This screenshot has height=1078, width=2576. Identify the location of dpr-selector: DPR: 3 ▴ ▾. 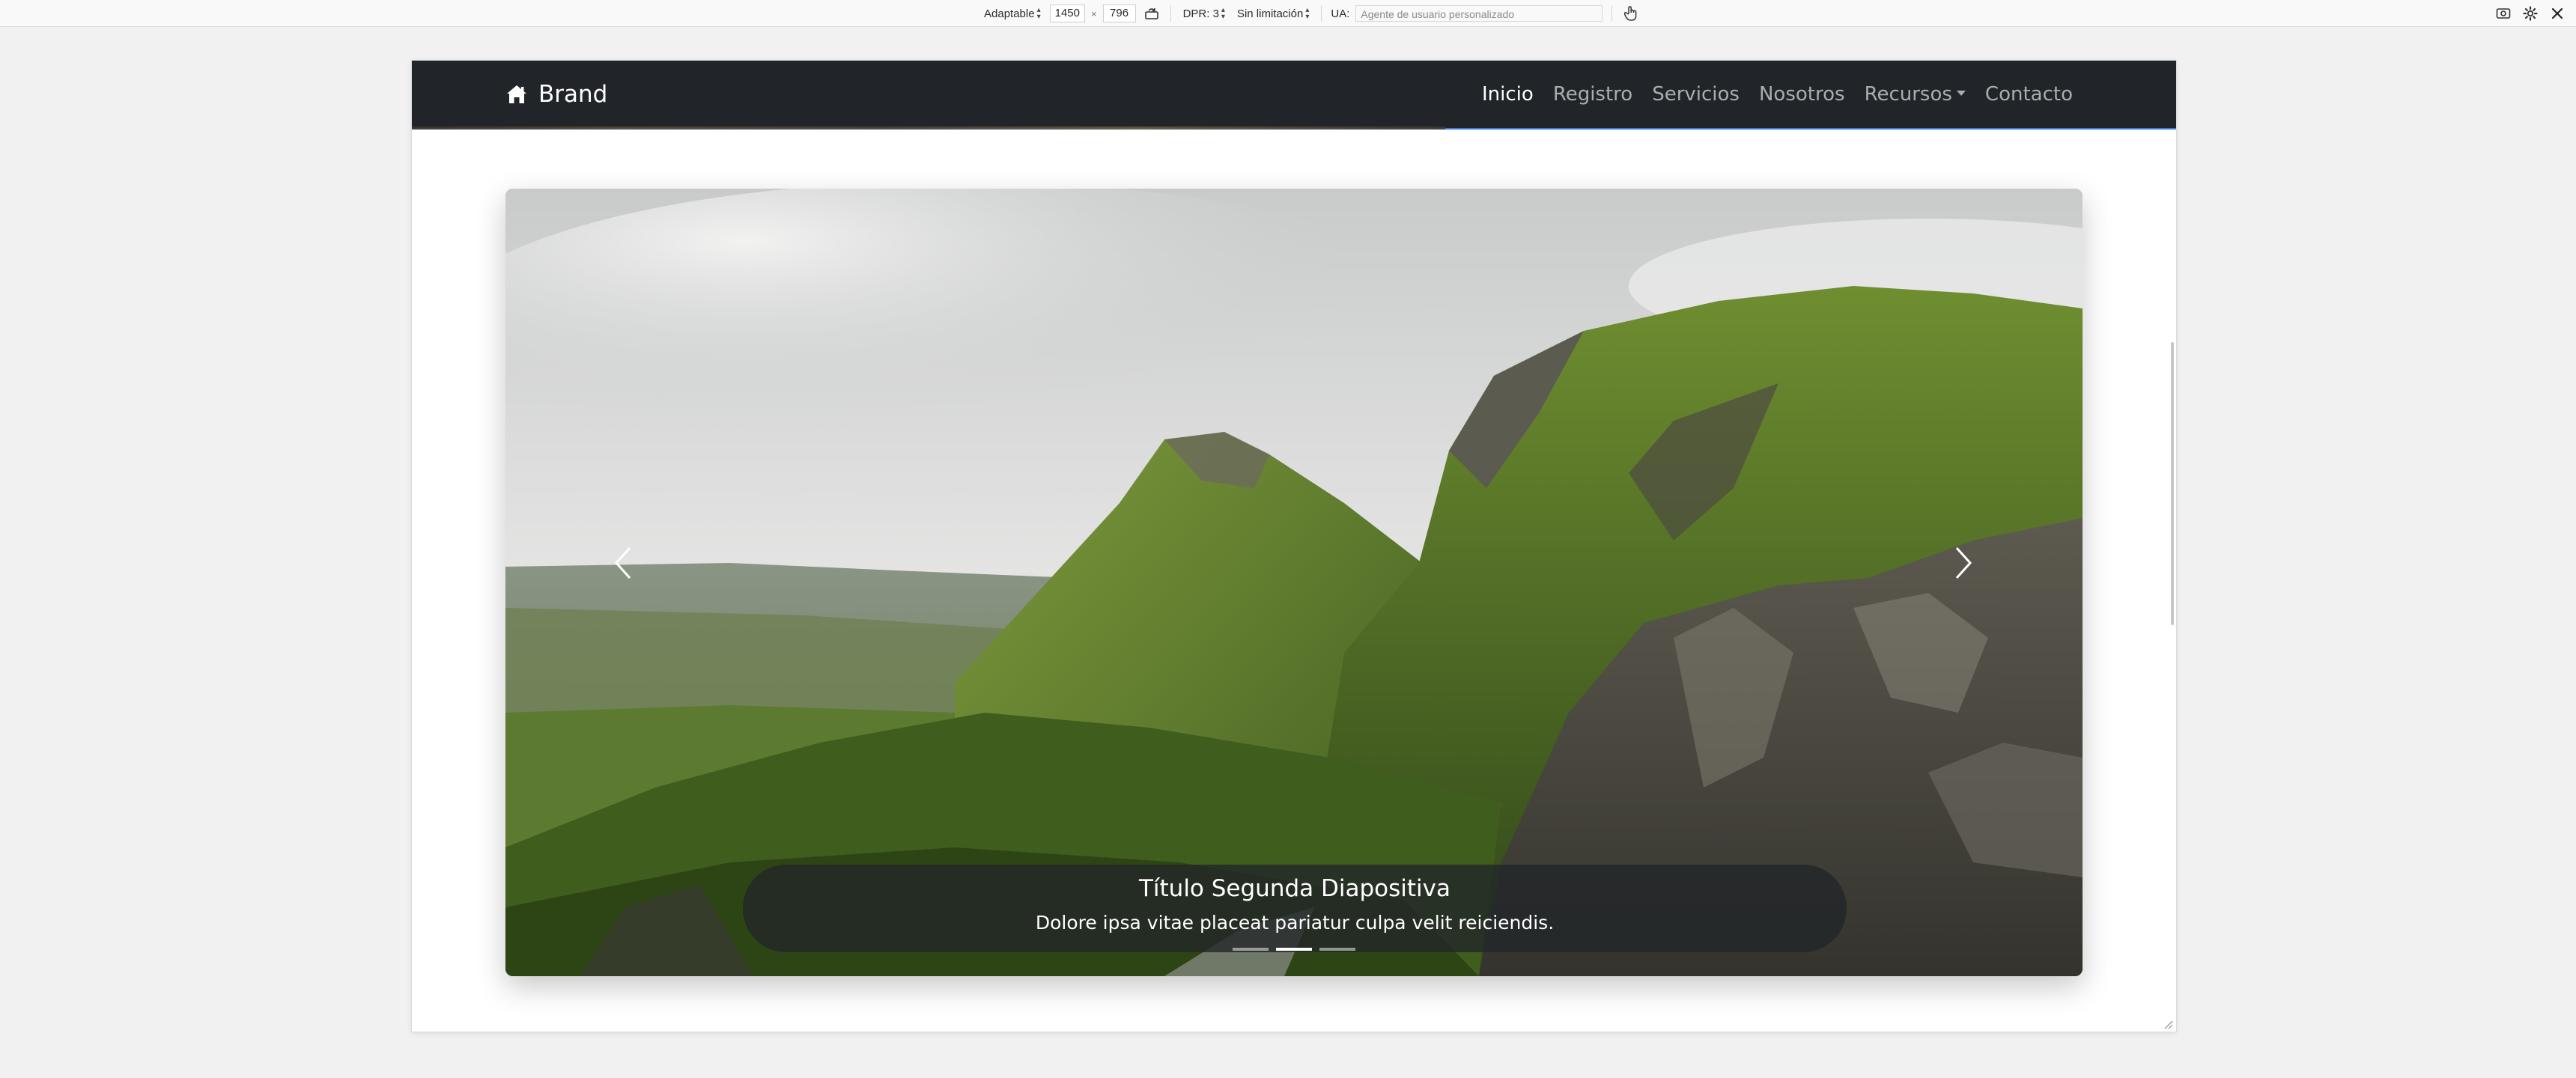
(1204, 13).